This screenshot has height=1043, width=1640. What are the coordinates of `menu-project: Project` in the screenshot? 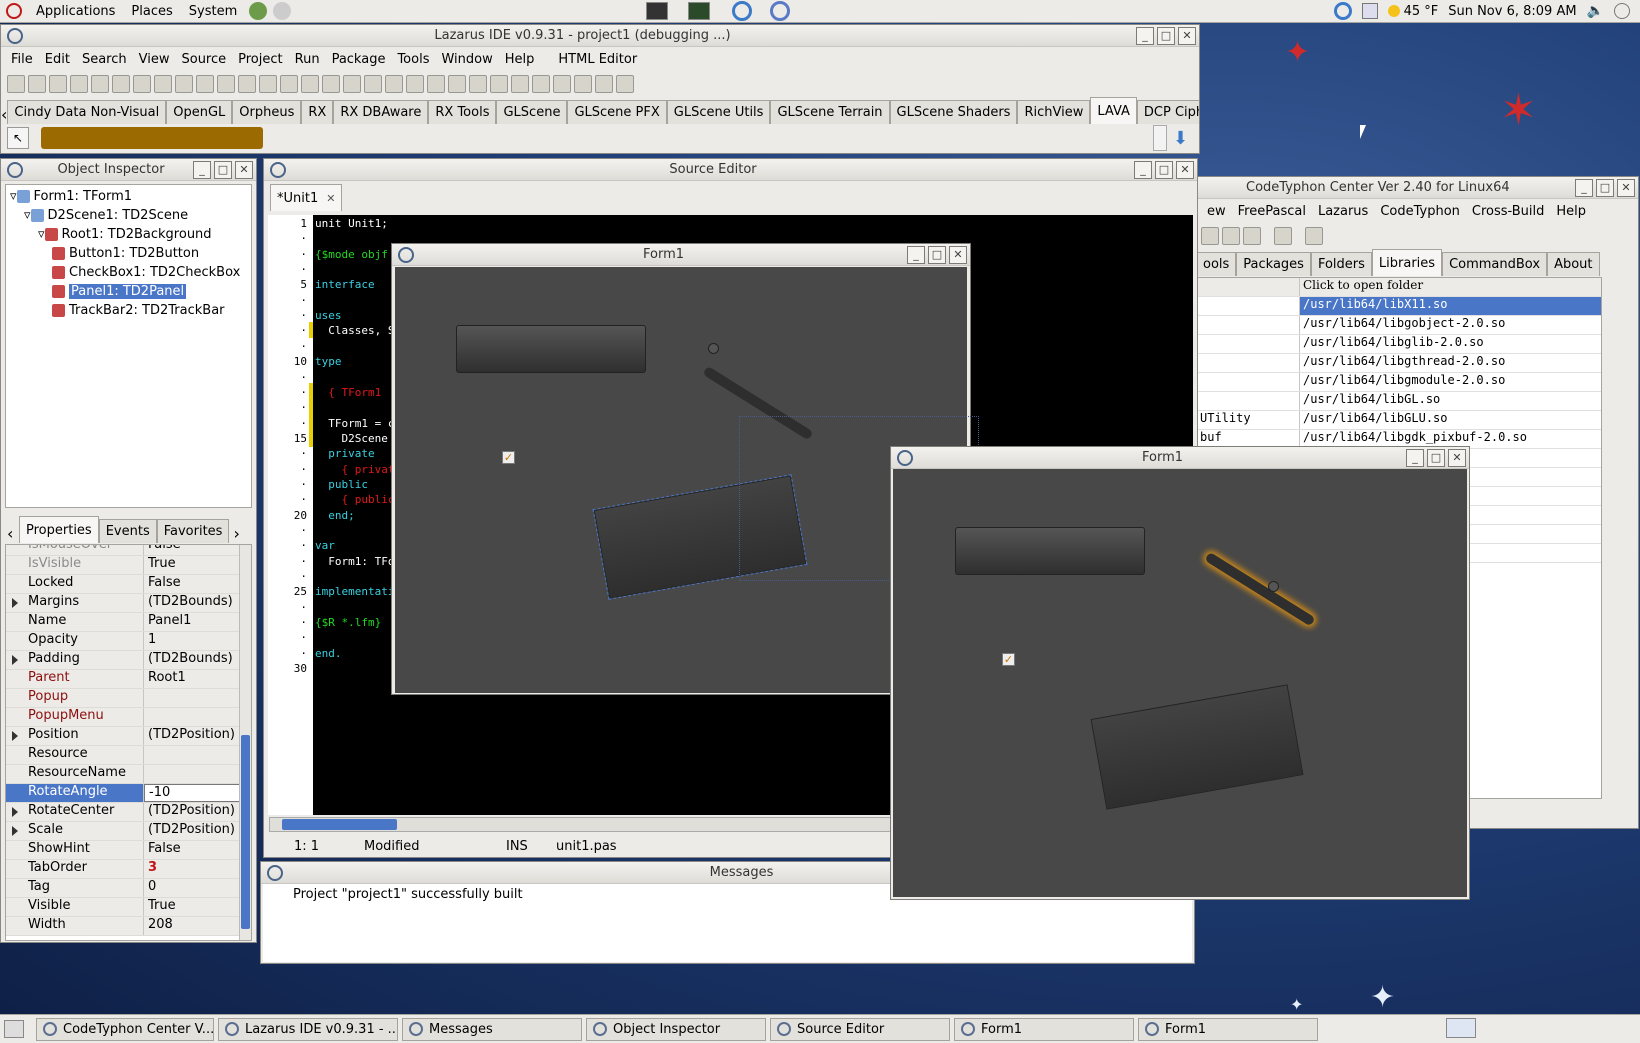 It's located at (260, 59).